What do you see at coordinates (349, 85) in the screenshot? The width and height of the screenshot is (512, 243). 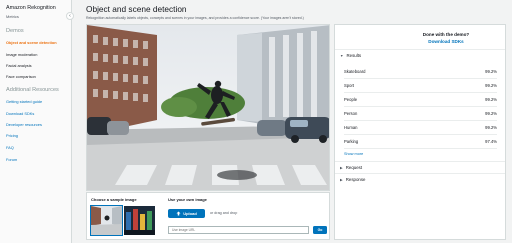 I see `result-label: Sport` at bounding box center [349, 85].